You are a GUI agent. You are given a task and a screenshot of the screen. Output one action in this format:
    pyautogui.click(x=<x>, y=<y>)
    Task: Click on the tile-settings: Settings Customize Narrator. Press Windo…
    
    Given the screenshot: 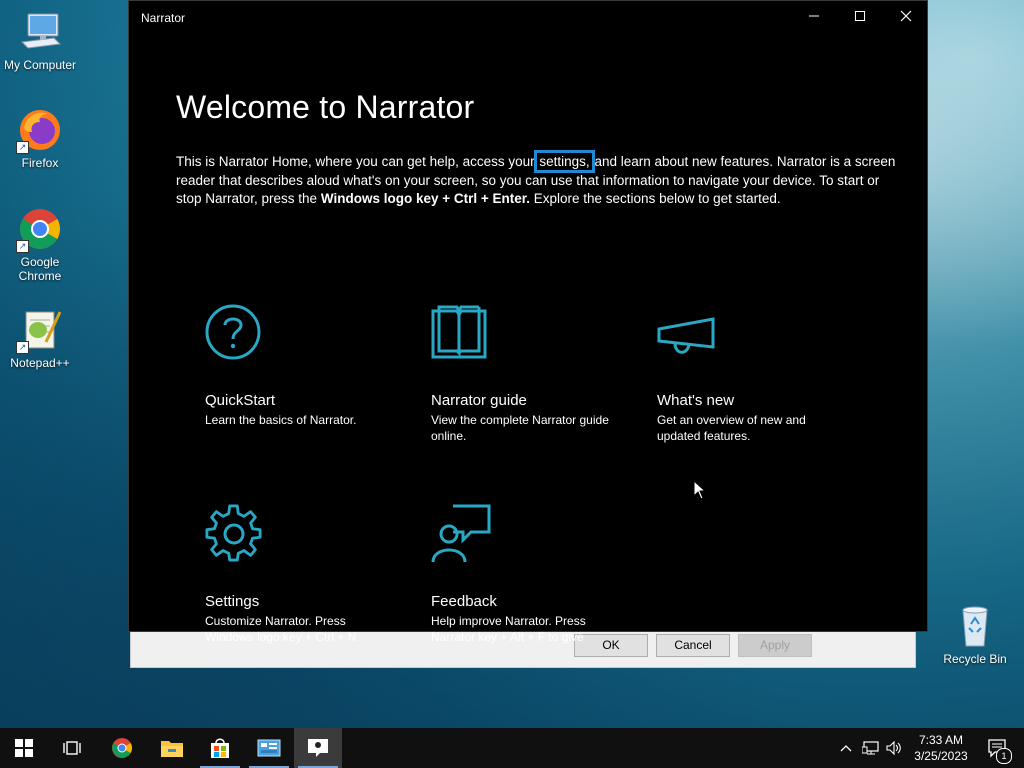 What is the action you would take?
    pyautogui.click(x=305, y=574)
    